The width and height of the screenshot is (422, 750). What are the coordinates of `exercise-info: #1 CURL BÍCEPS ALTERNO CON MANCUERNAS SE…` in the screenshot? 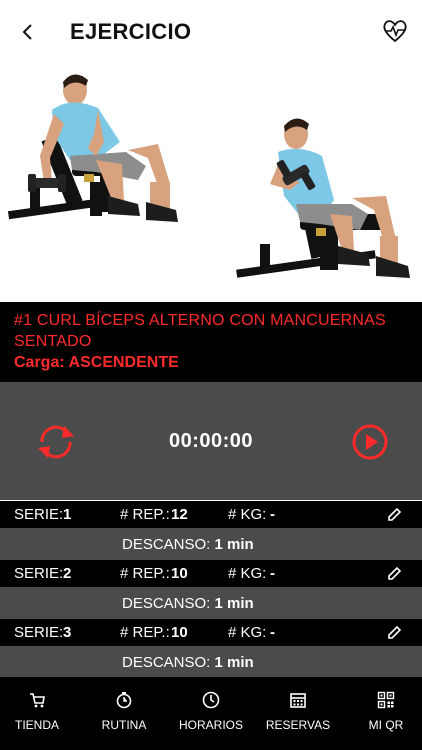 It's located at (211, 342).